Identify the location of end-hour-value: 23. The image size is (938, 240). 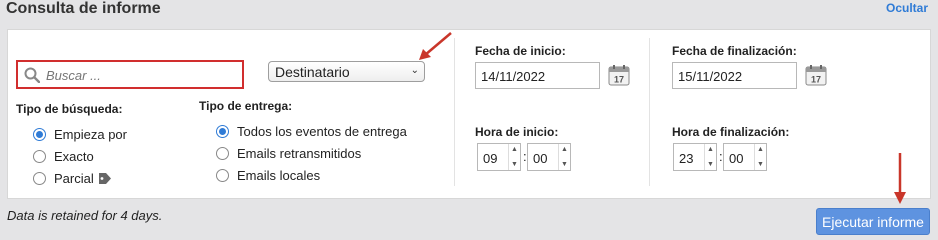
(686, 158).